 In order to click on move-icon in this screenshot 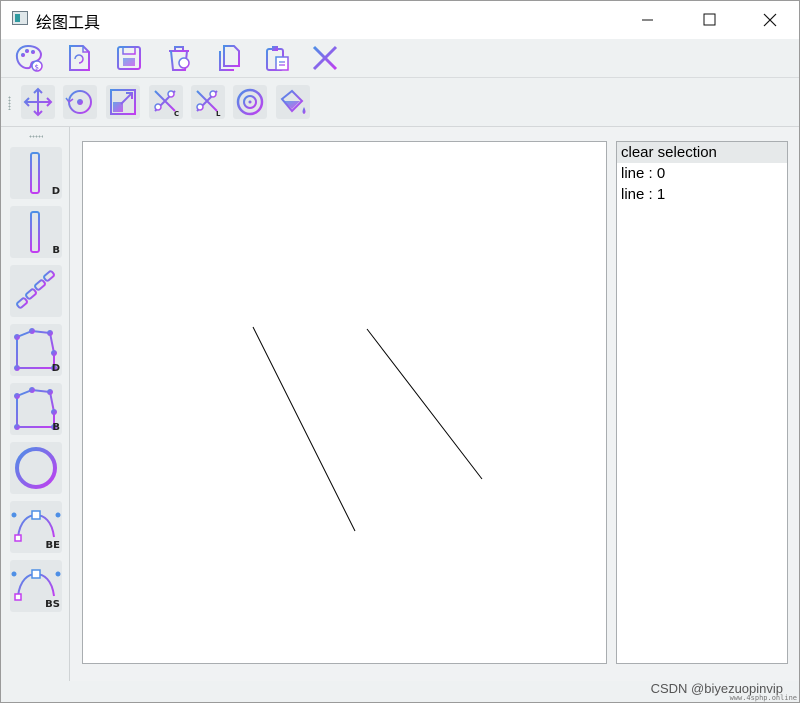, I will do `click(38, 102)`.